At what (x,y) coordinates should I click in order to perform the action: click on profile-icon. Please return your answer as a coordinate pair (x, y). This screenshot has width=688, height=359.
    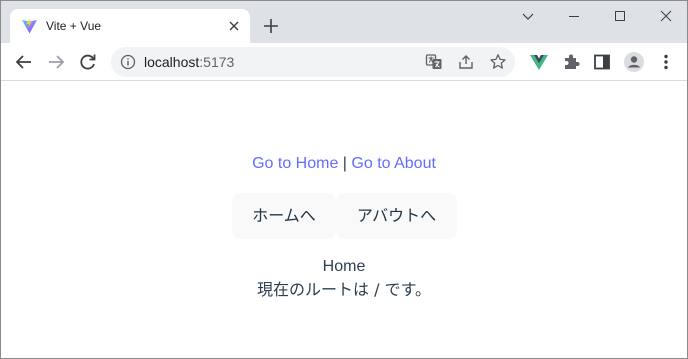
    Looking at the image, I should click on (634, 62).